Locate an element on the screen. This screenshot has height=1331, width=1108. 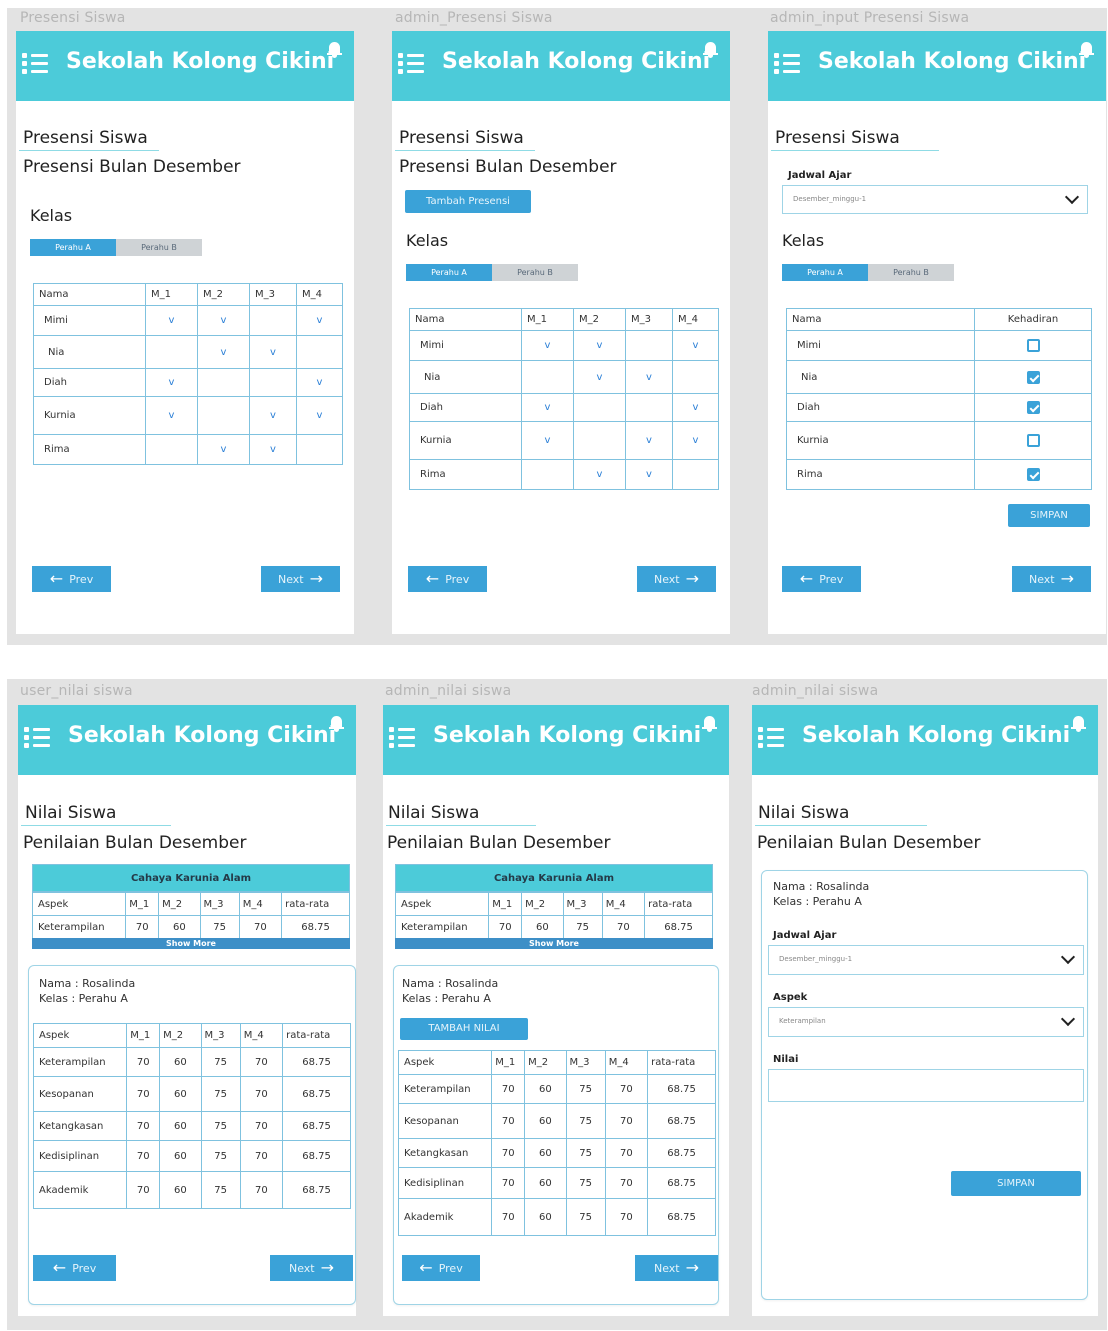
table-row: Rima is located at coordinates (939, 474).